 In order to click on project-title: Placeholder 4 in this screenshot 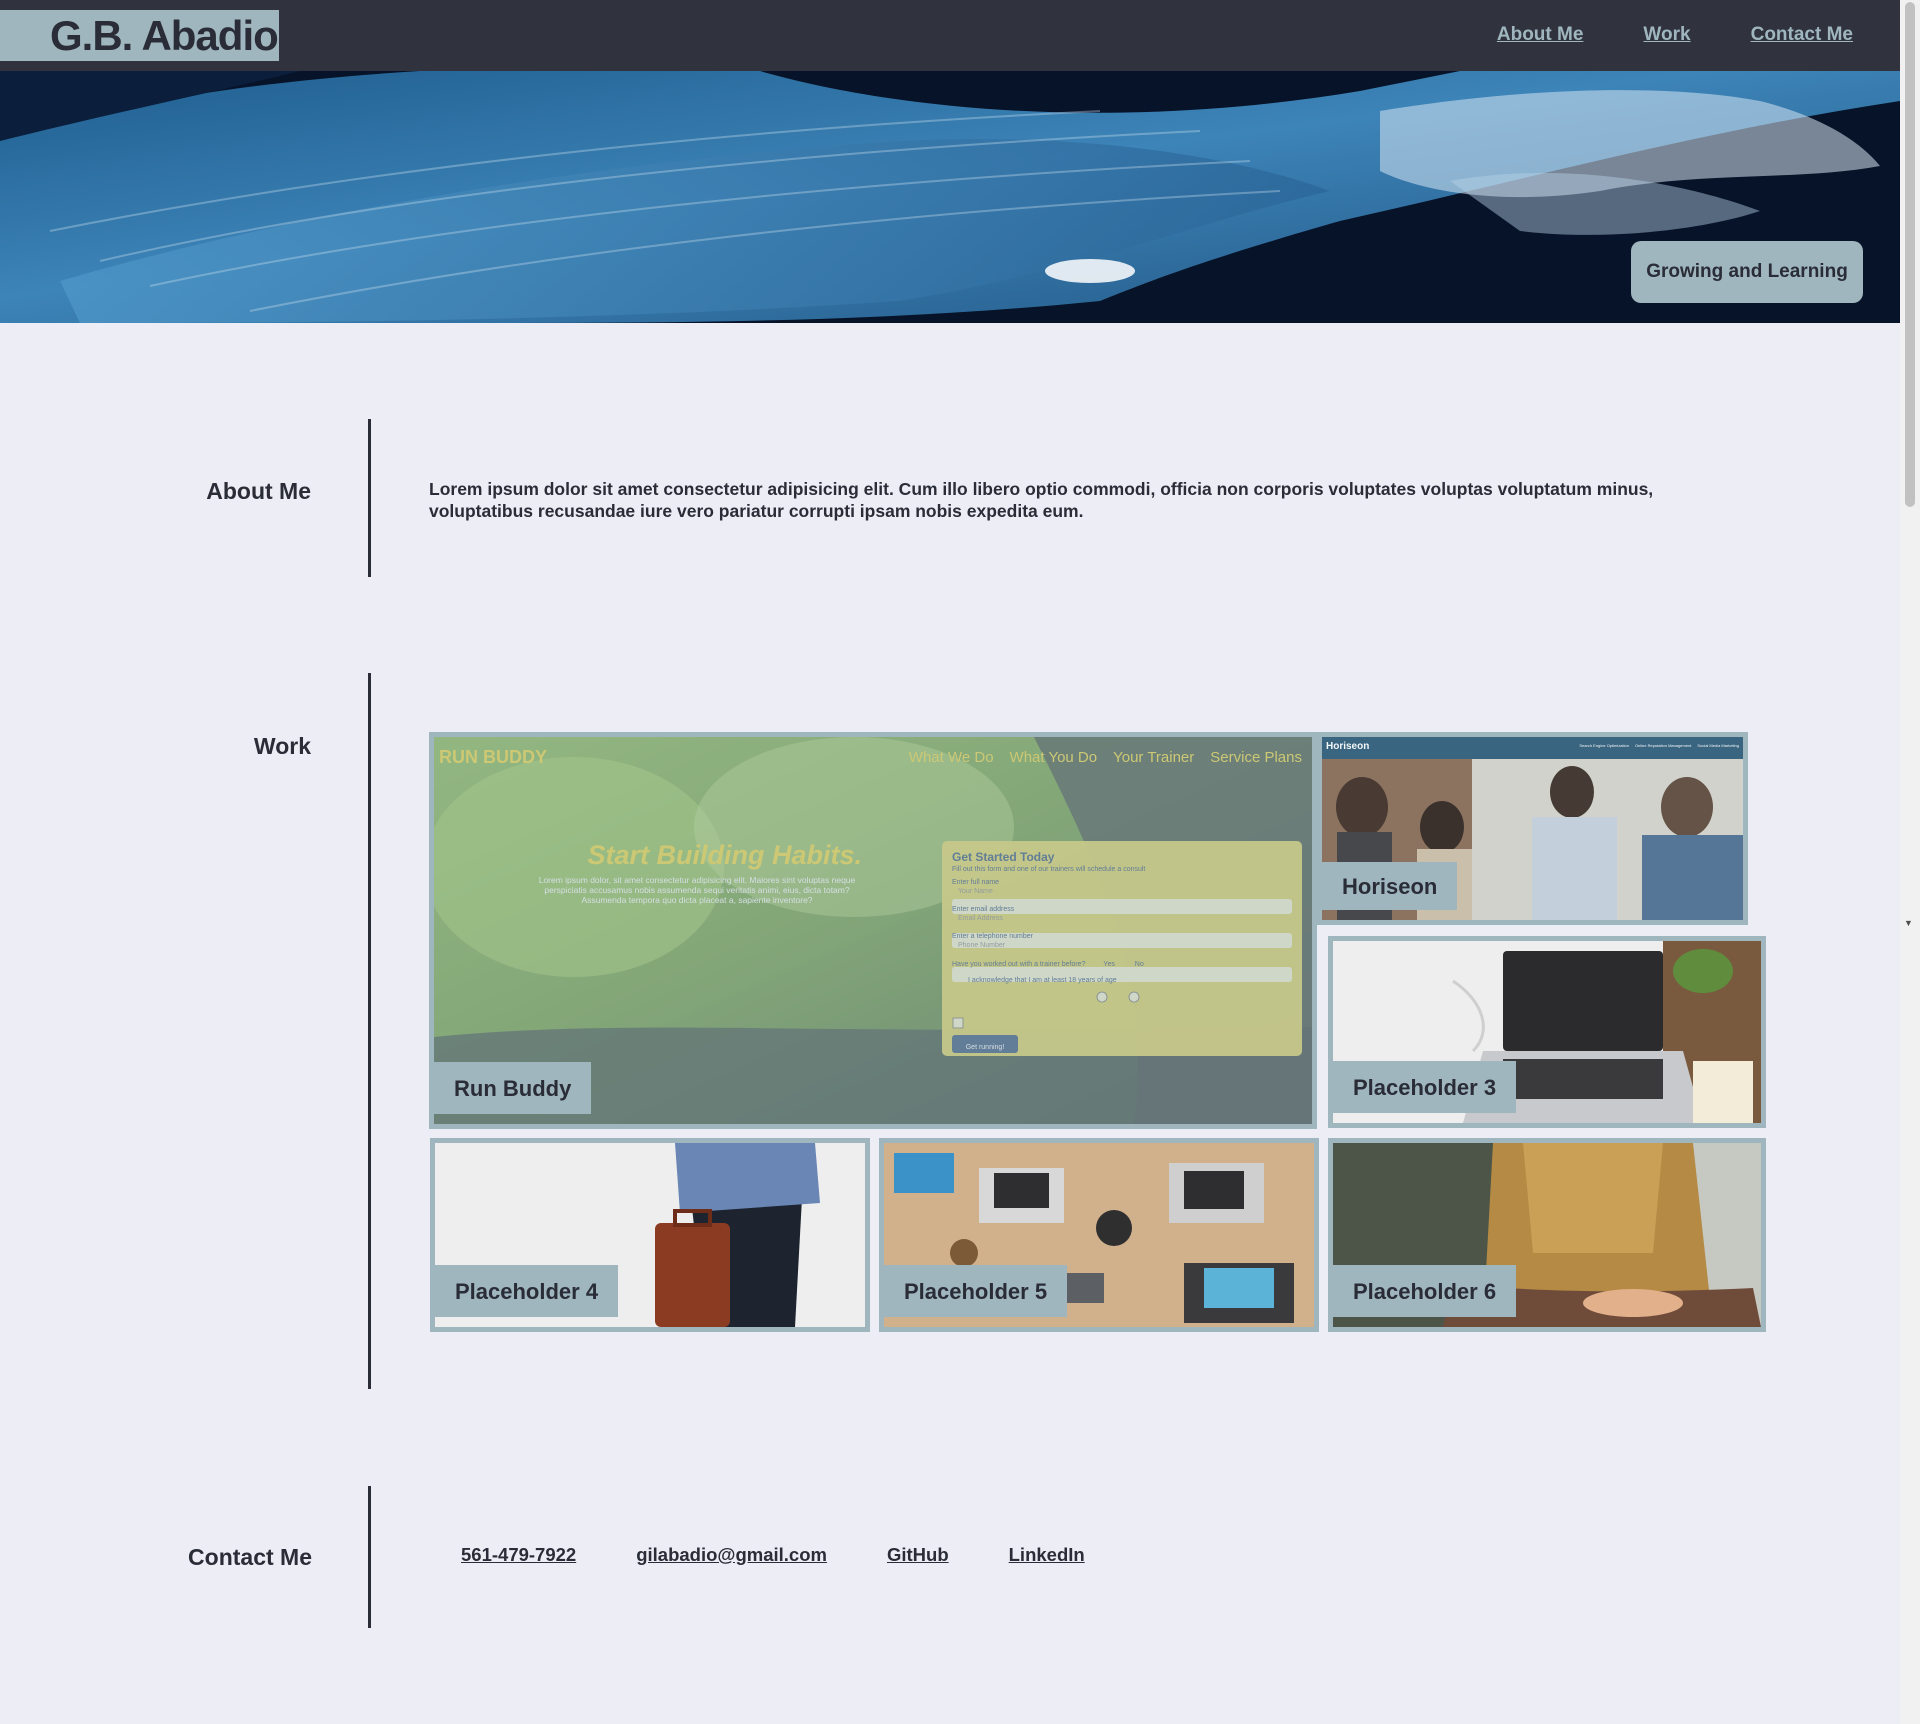, I will do `click(527, 1291)`.